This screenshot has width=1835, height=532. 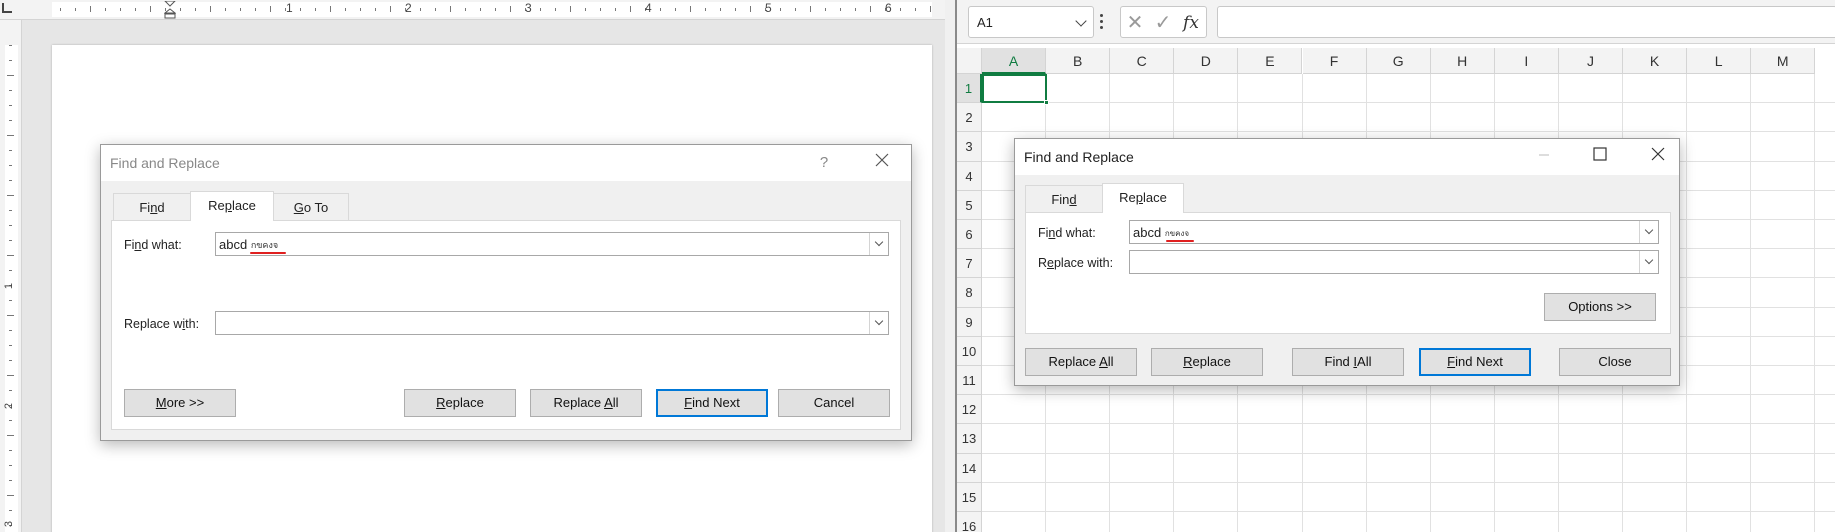 What do you see at coordinates (1600, 157) in the screenshot?
I see `maximize-button` at bounding box center [1600, 157].